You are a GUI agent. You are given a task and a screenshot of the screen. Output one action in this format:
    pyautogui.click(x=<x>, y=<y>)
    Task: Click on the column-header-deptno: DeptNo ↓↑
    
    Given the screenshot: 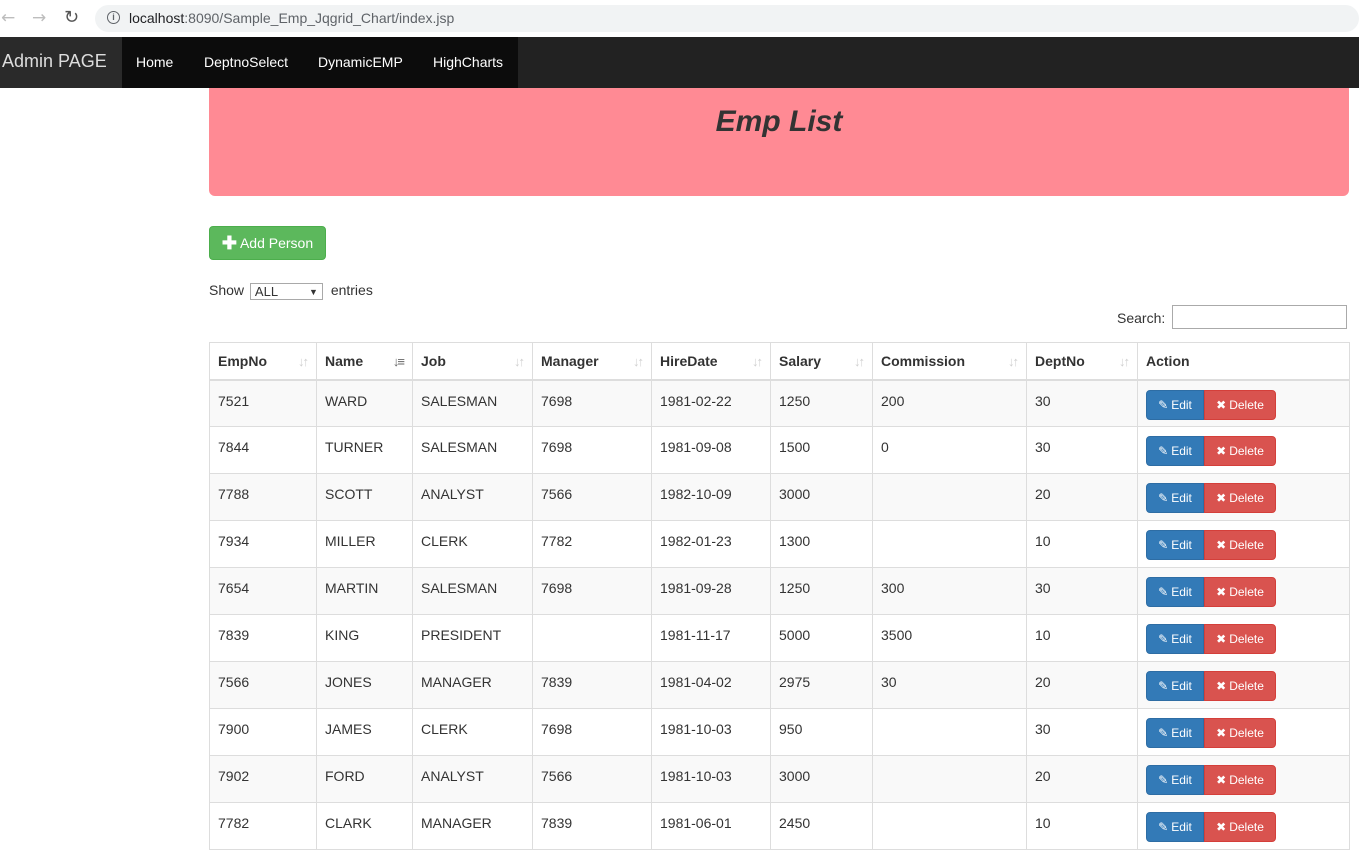 What is the action you would take?
    pyautogui.click(x=1082, y=361)
    